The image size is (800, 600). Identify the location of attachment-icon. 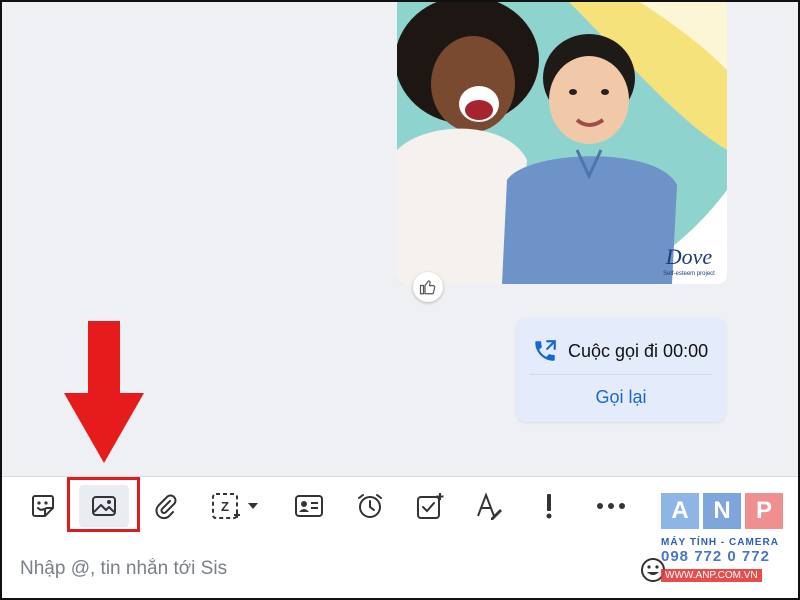
(166, 507).